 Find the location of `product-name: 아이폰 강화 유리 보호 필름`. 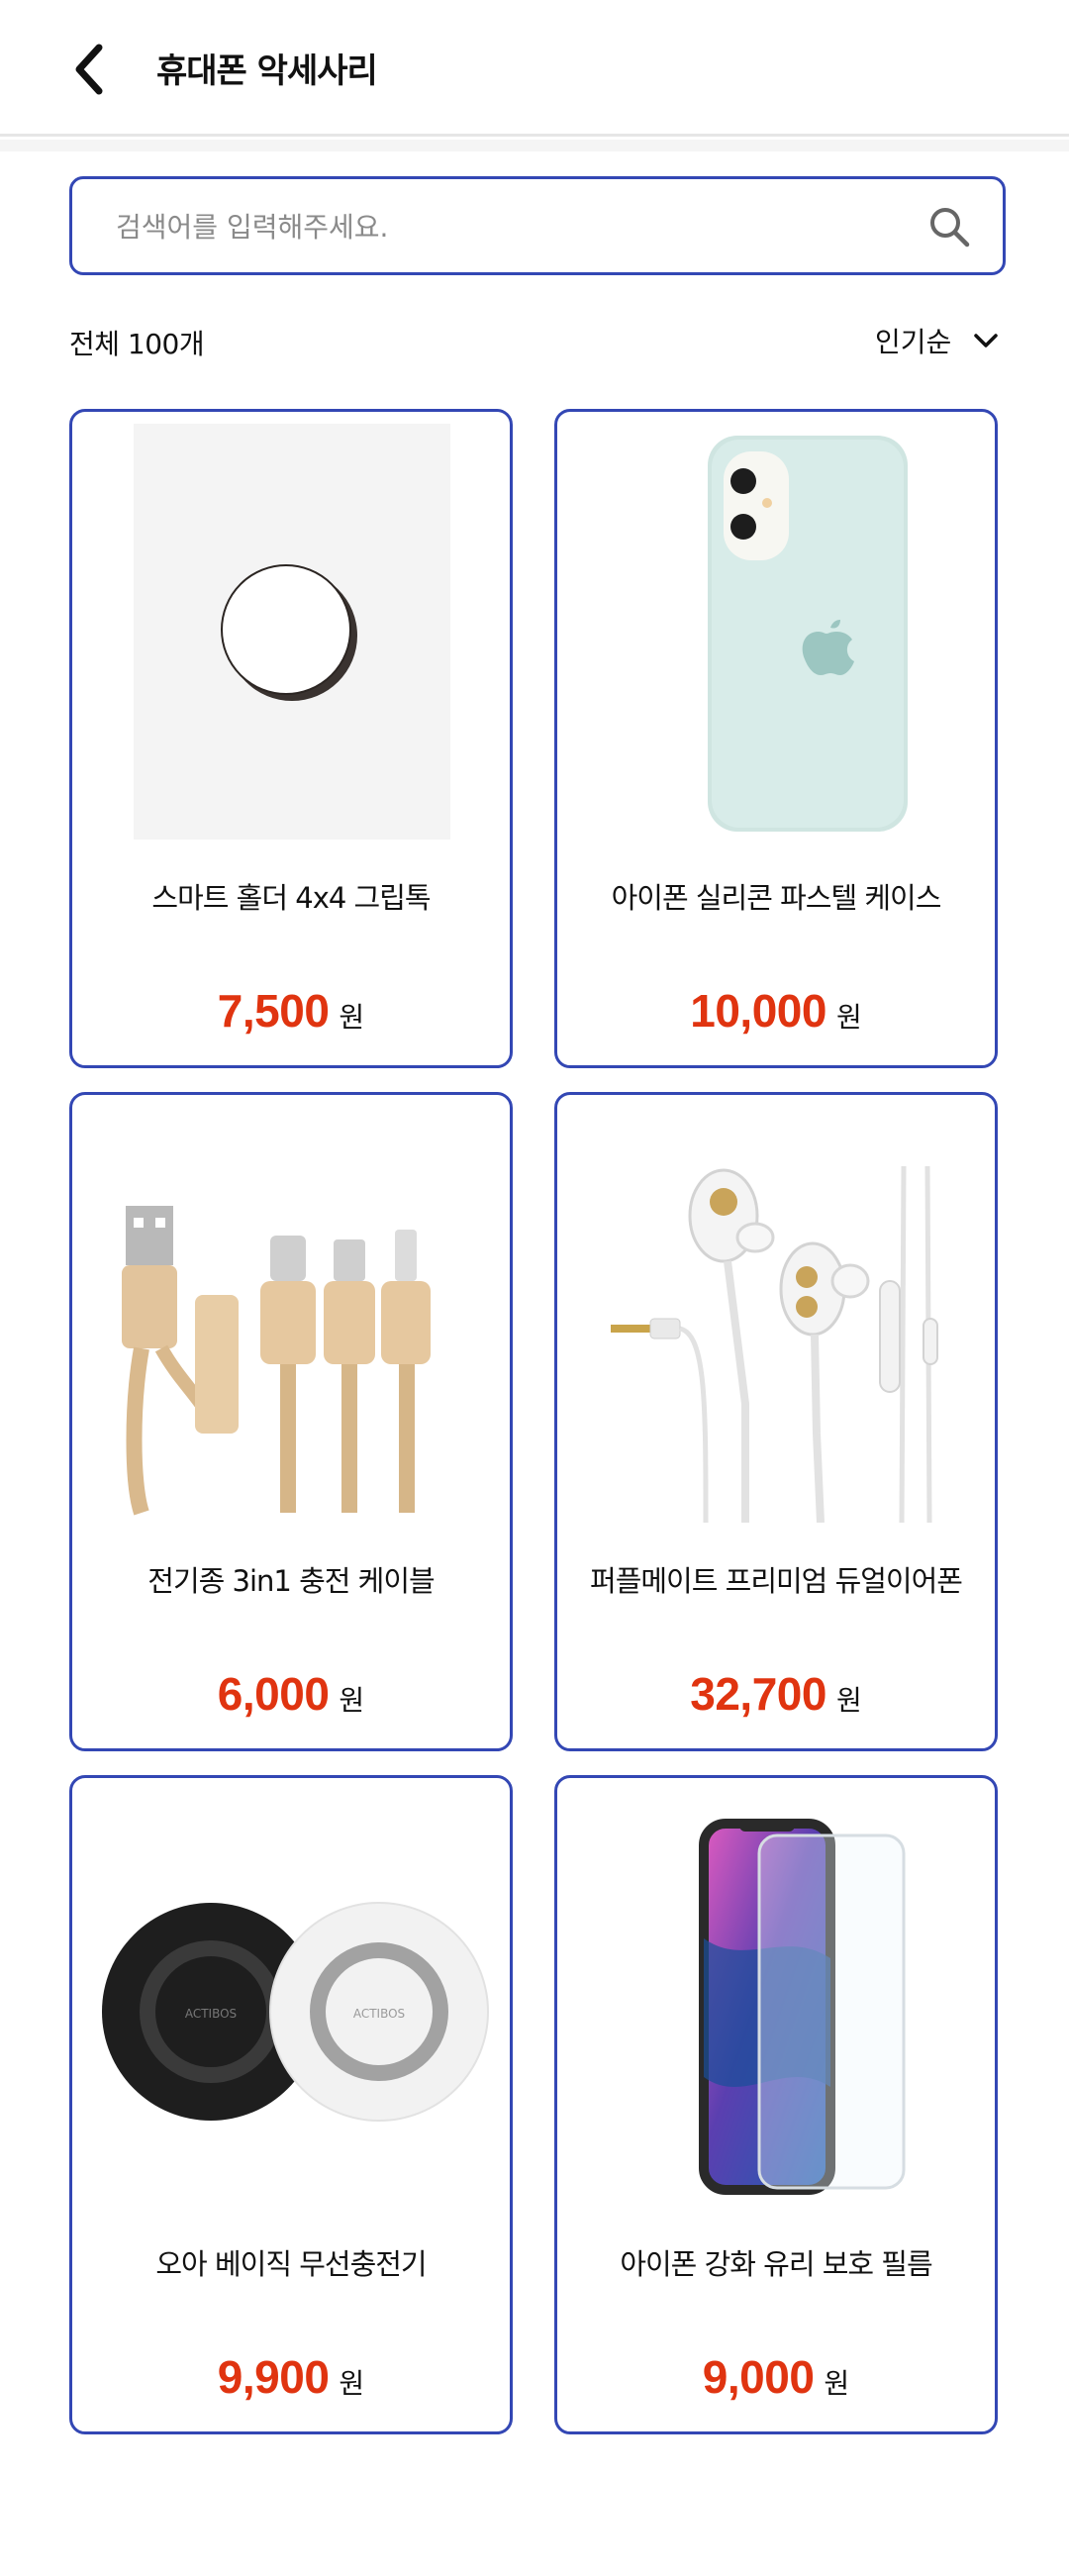

product-name: 아이폰 강화 유리 보호 필름 is located at coordinates (776, 2264).